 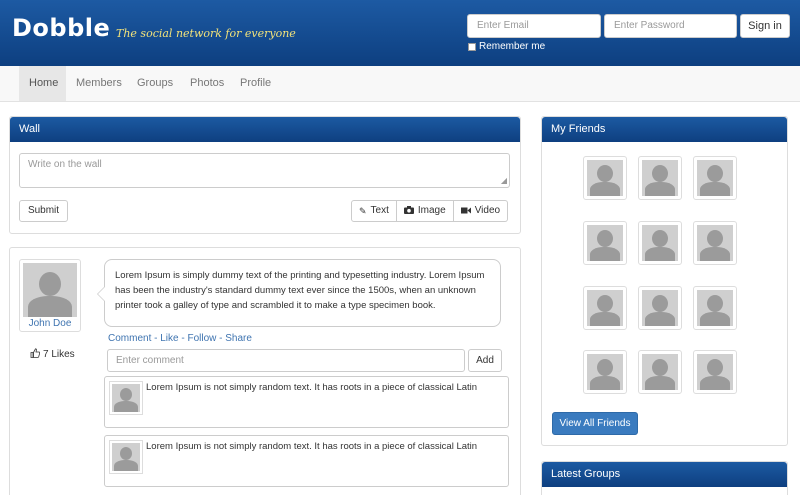 I want to click on nav-members: Members, so click(x=99, y=83).